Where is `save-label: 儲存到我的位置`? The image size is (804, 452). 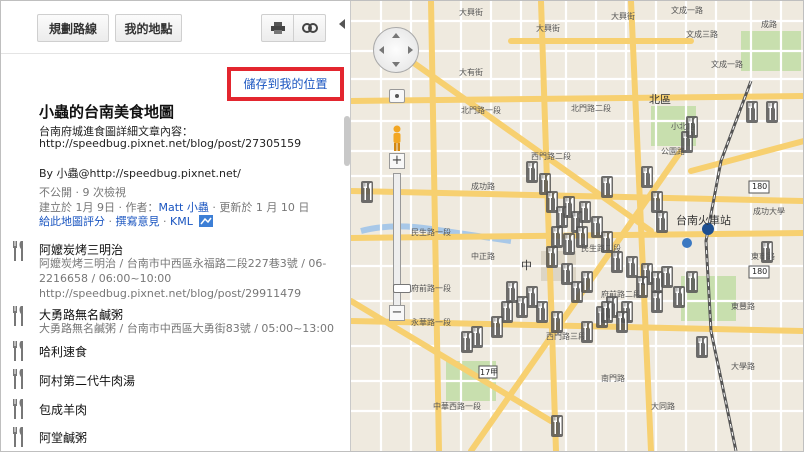 save-label: 儲存到我的位置 is located at coordinates (285, 84).